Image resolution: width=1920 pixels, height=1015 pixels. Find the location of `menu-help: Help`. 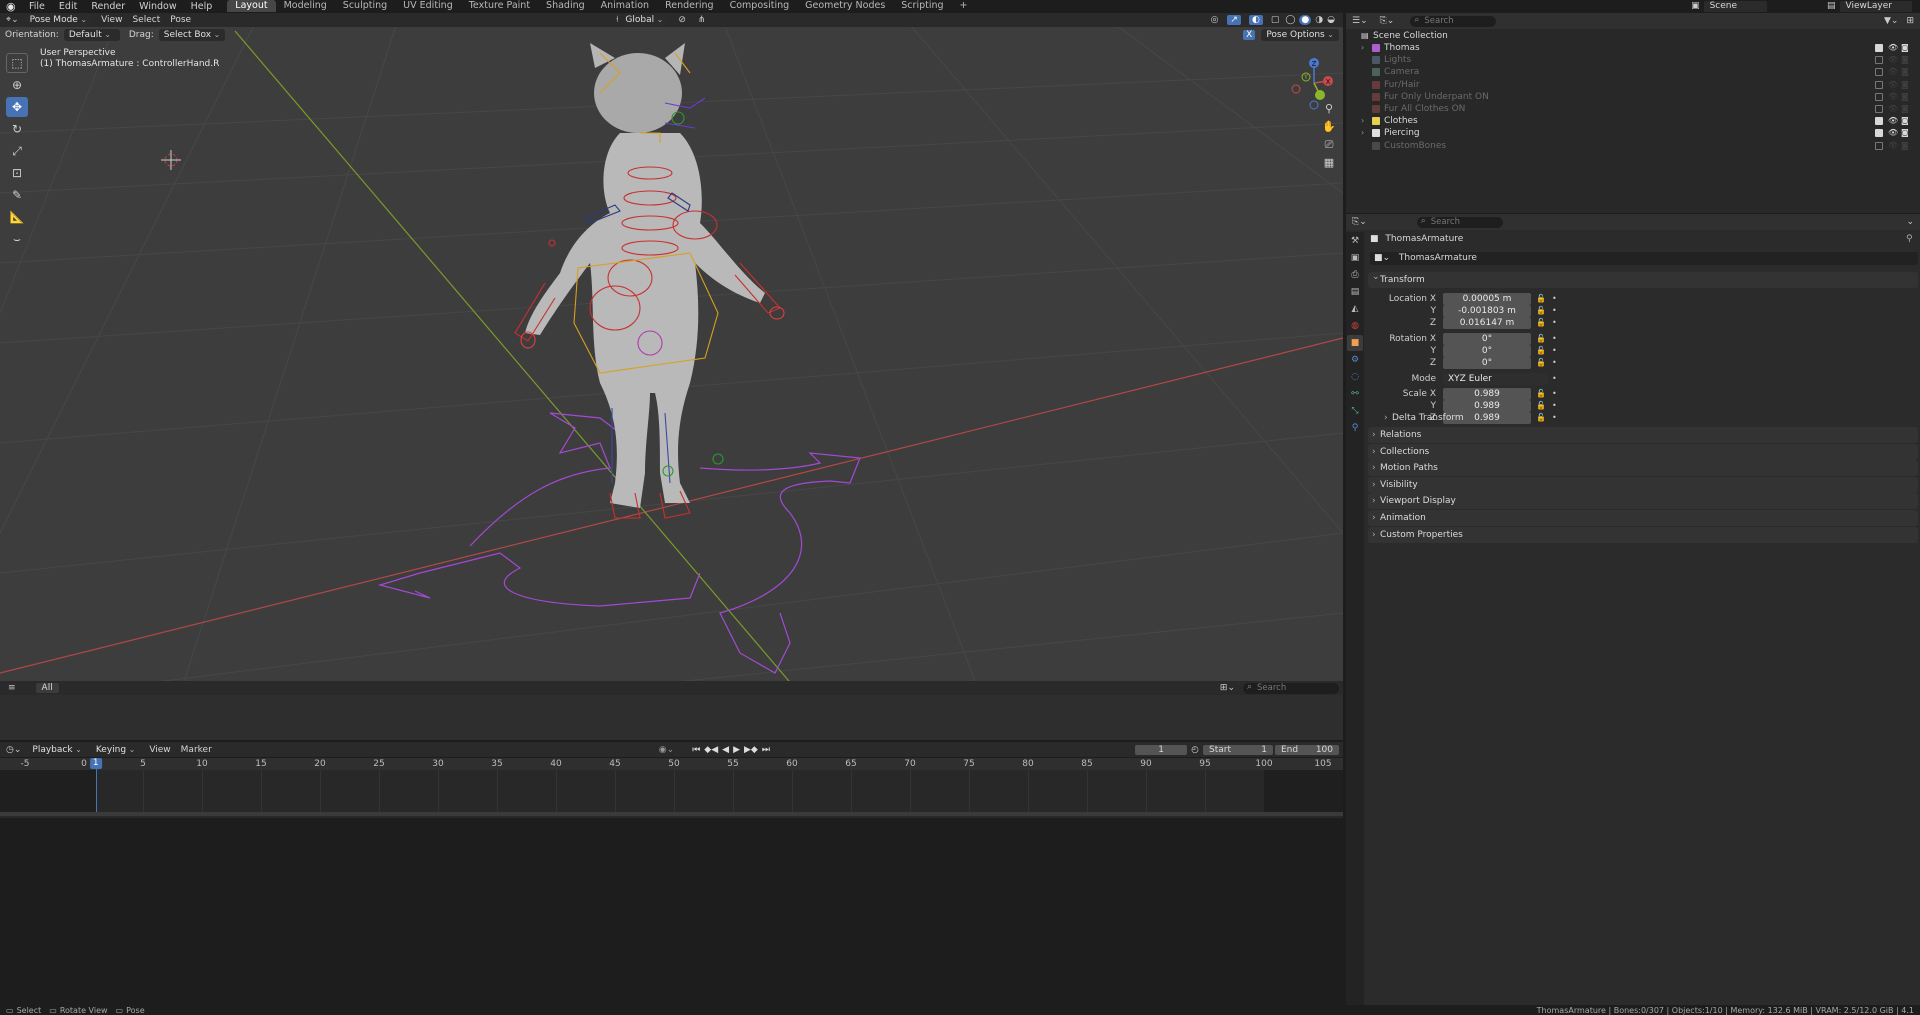

menu-help: Help is located at coordinates (202, 6).